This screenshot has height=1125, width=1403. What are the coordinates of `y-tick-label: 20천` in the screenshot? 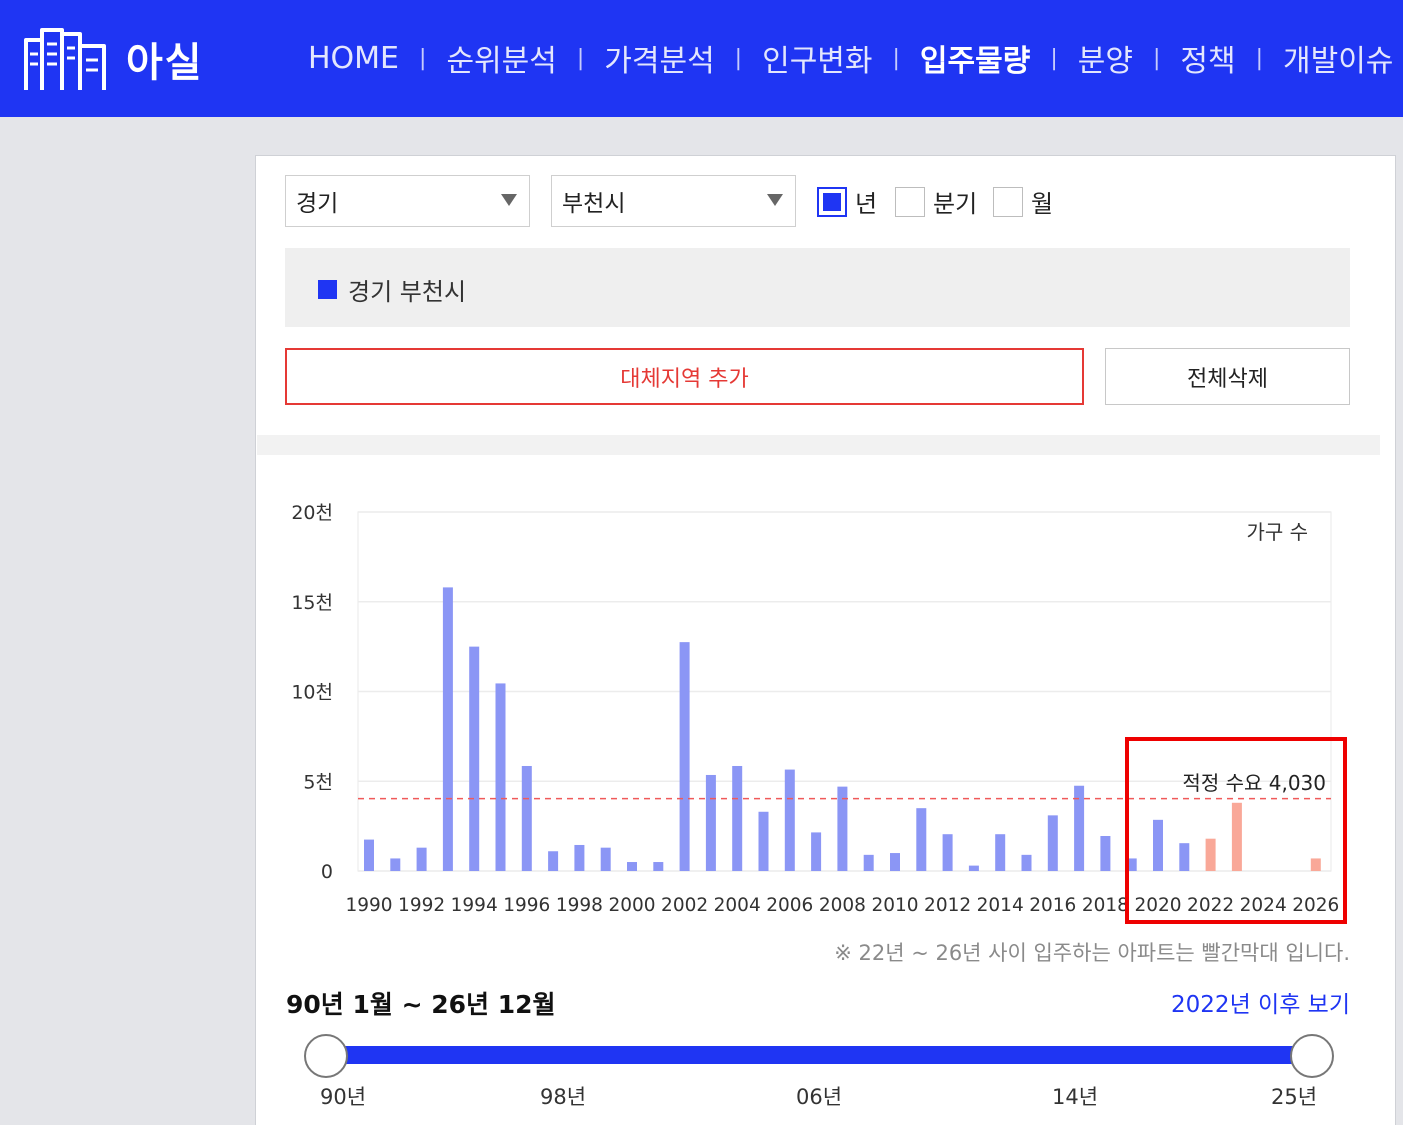 It's located at (312, 513).